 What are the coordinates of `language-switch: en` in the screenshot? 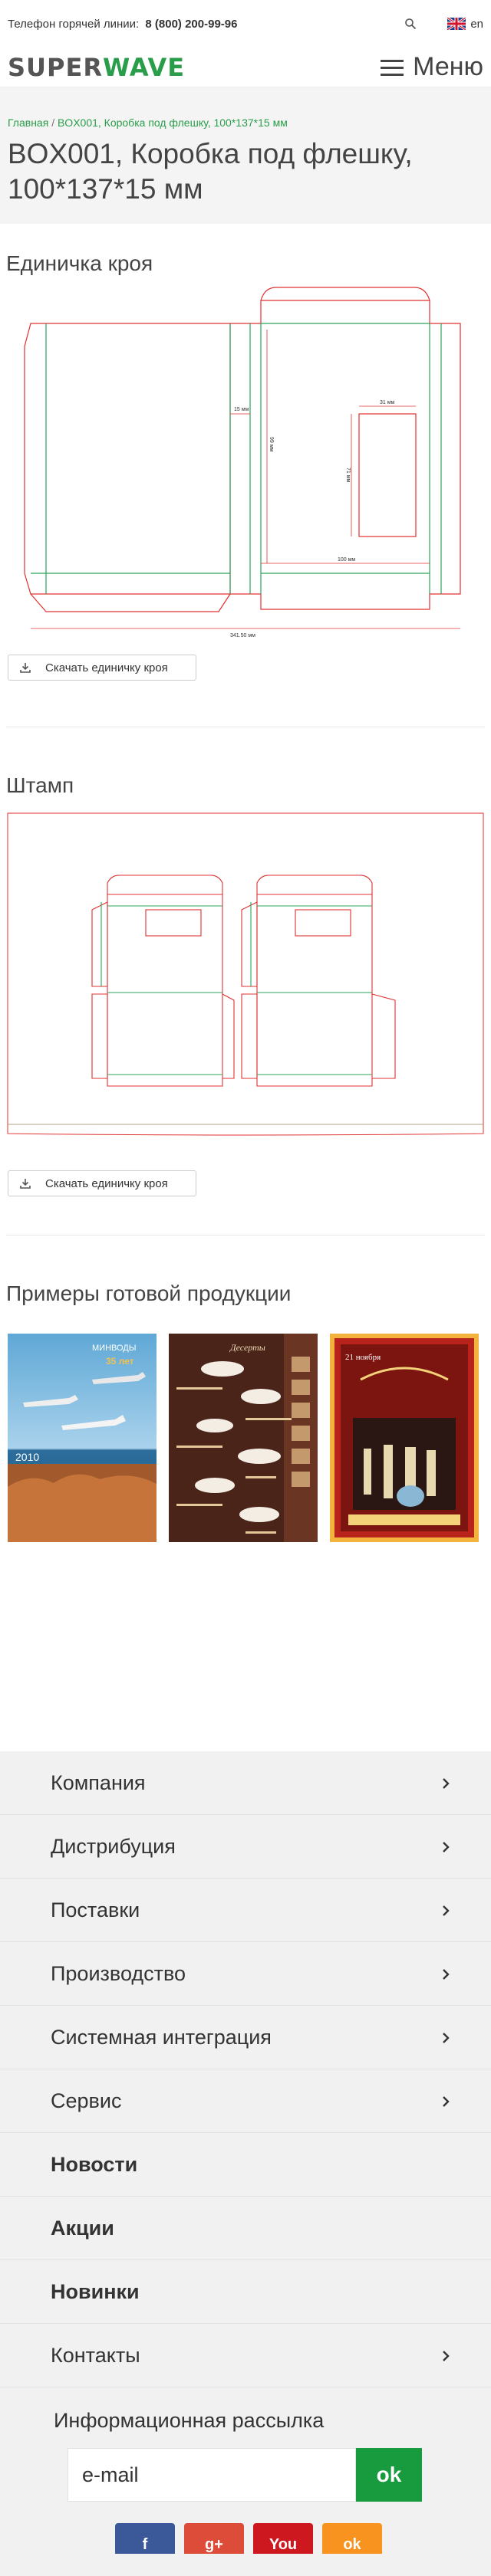 It's located at (465, 24).